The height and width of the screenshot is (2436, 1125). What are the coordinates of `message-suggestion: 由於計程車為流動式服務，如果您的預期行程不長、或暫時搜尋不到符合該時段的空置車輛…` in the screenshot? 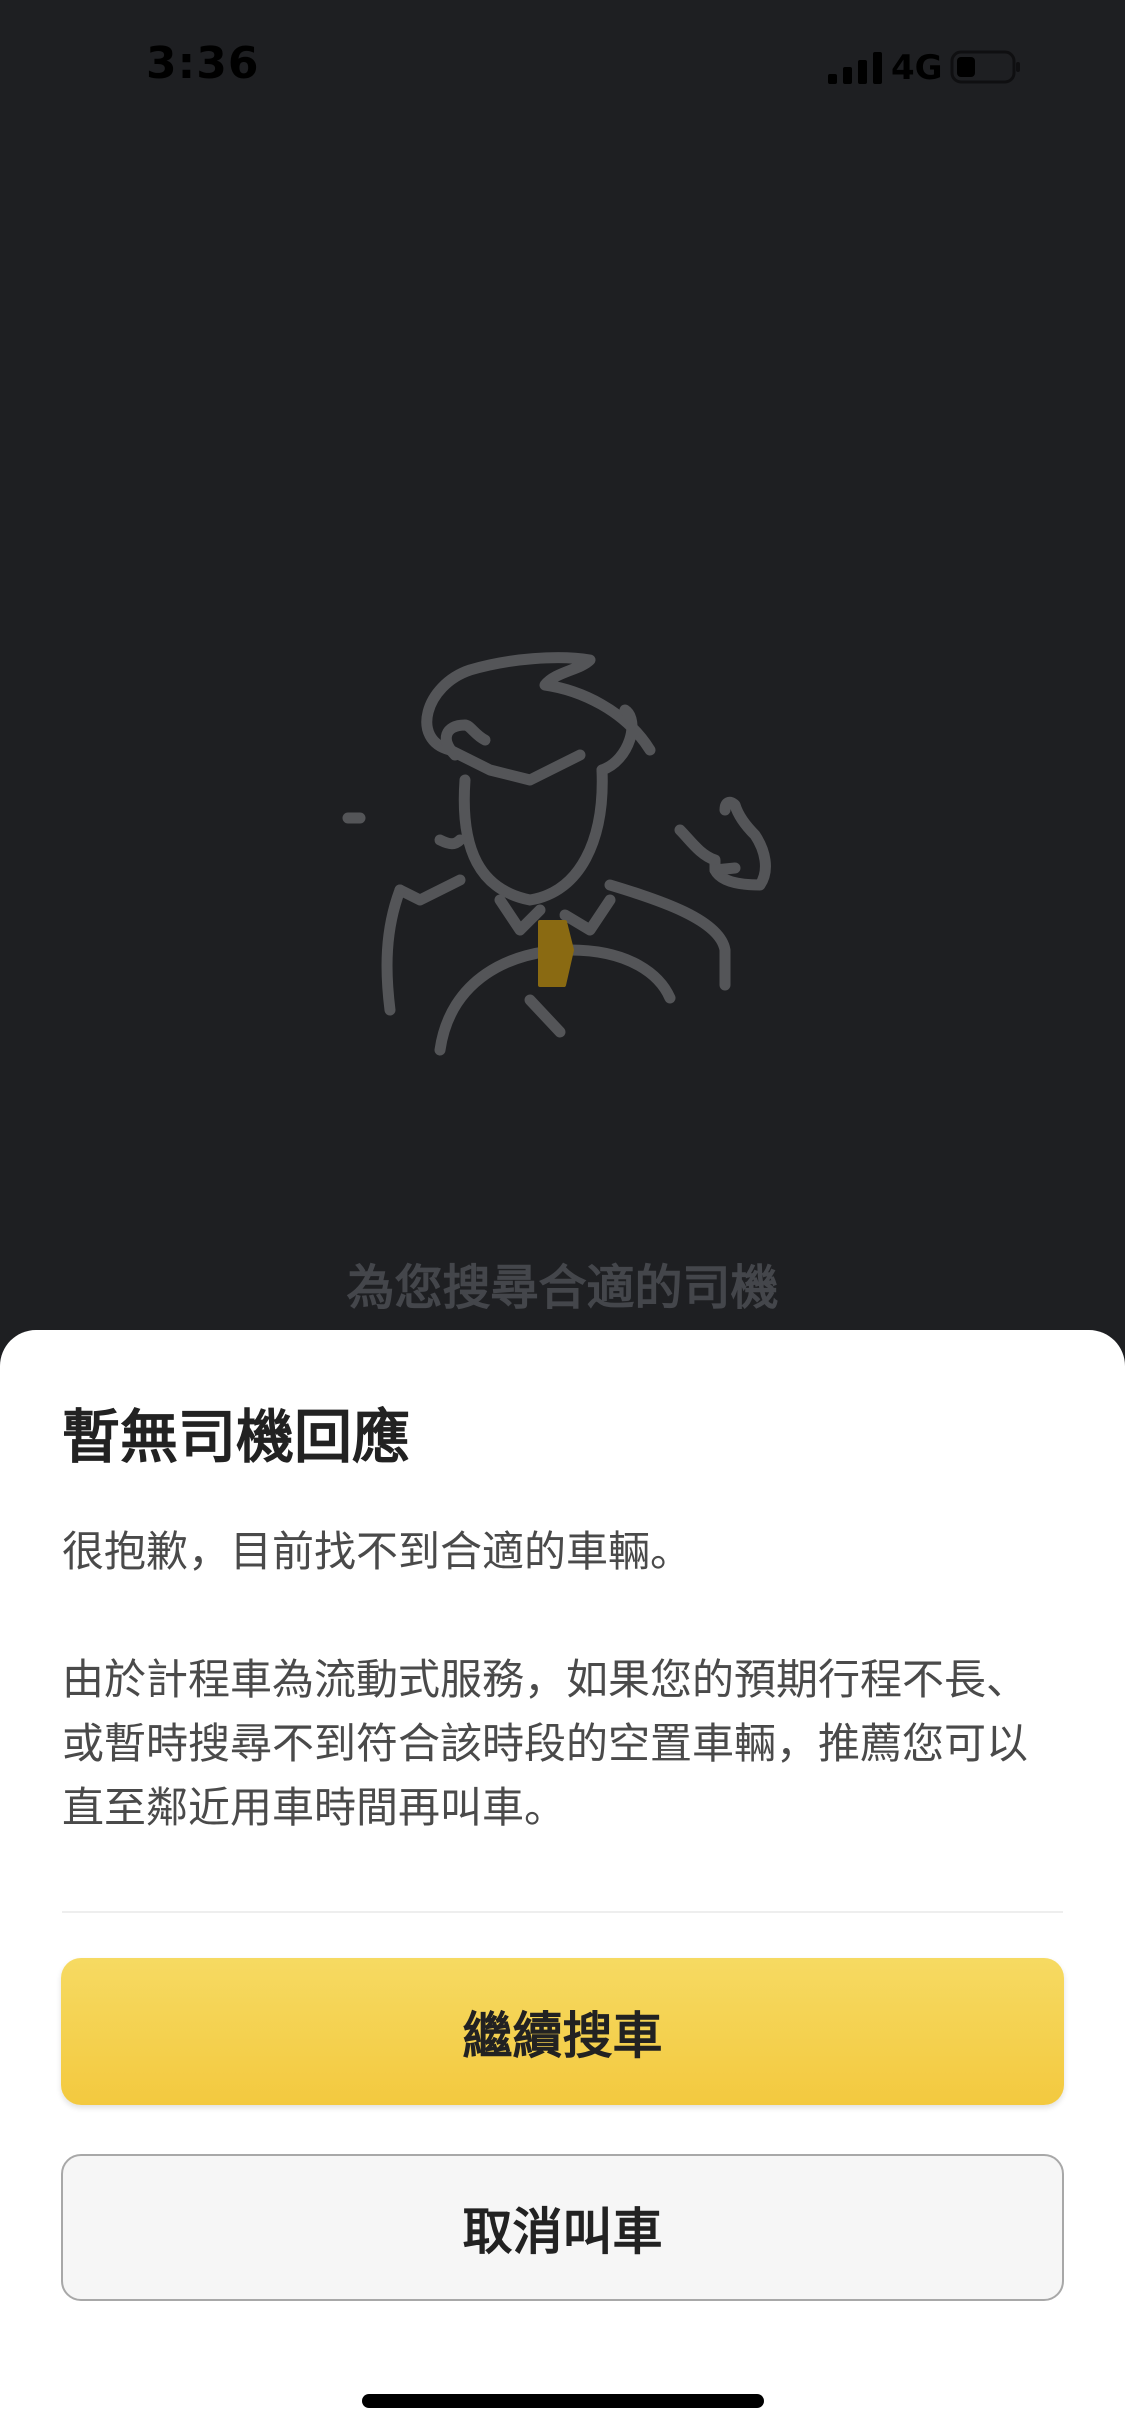 It's located at (545, 1743).